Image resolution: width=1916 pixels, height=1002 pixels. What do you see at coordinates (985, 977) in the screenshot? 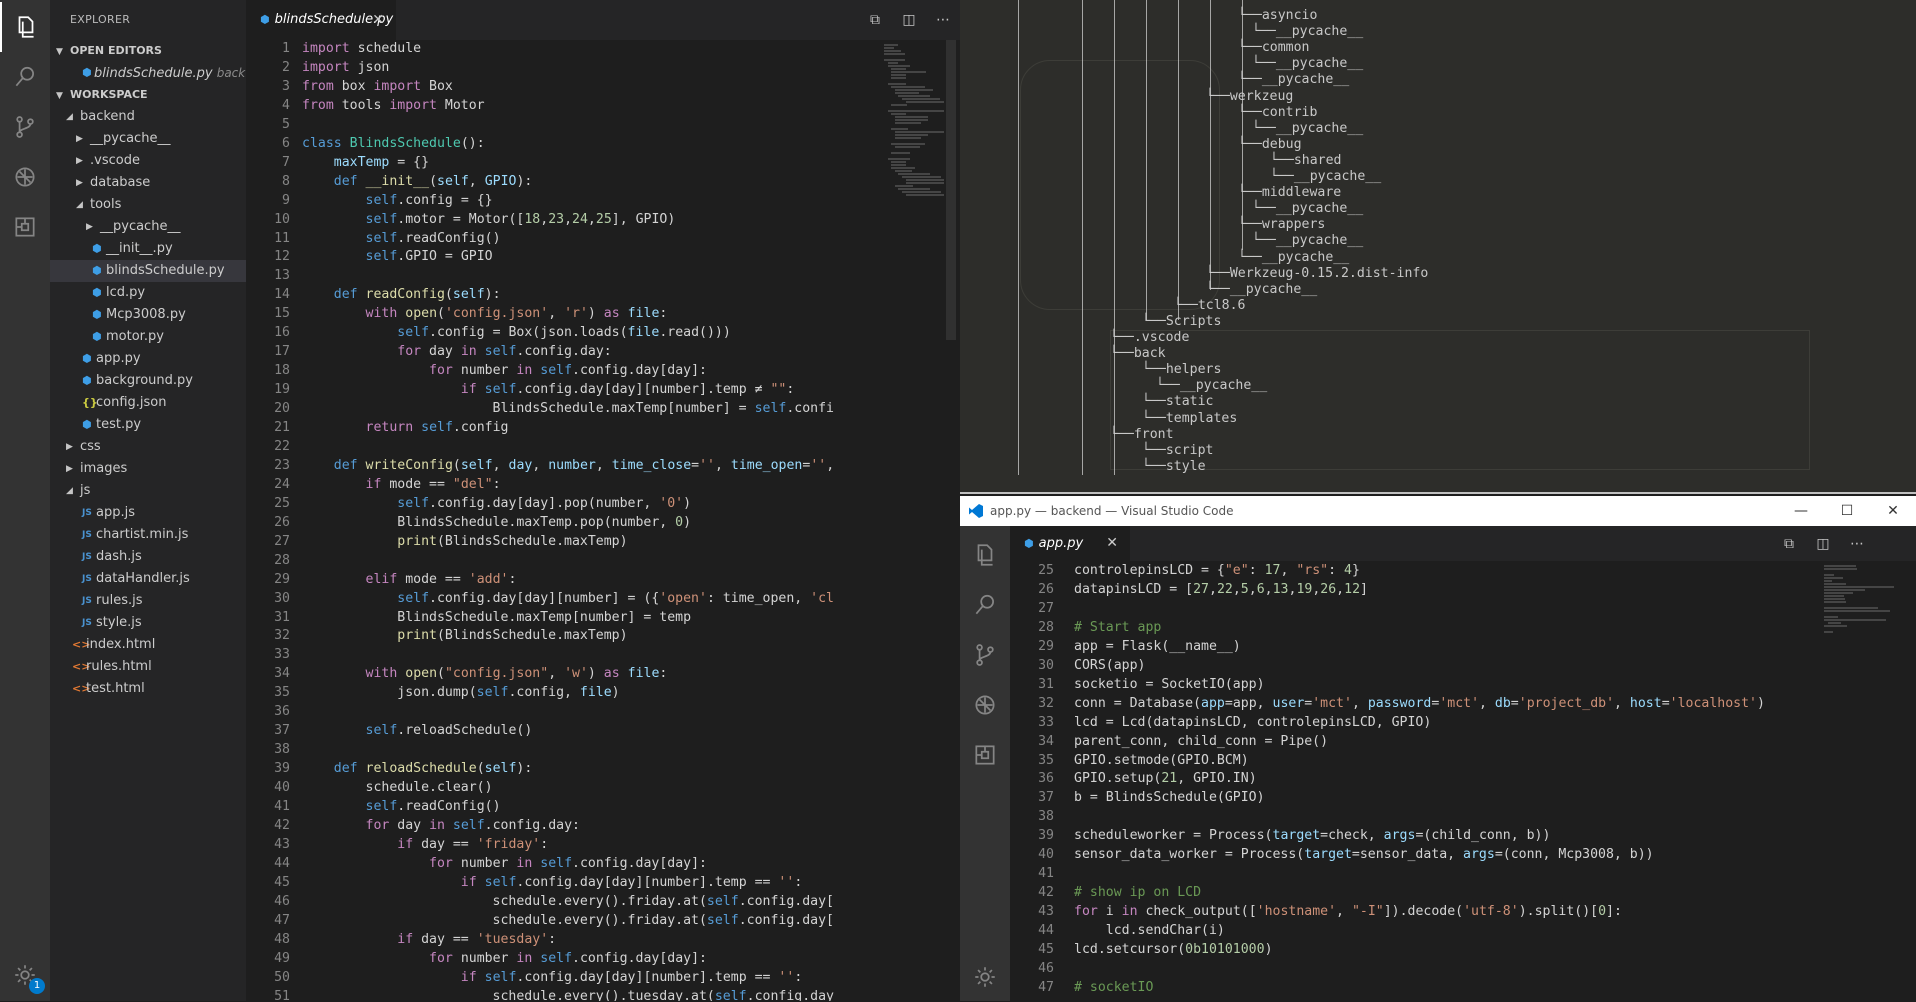
I see `settings-gear-icon` at bounding box center [985, 977].